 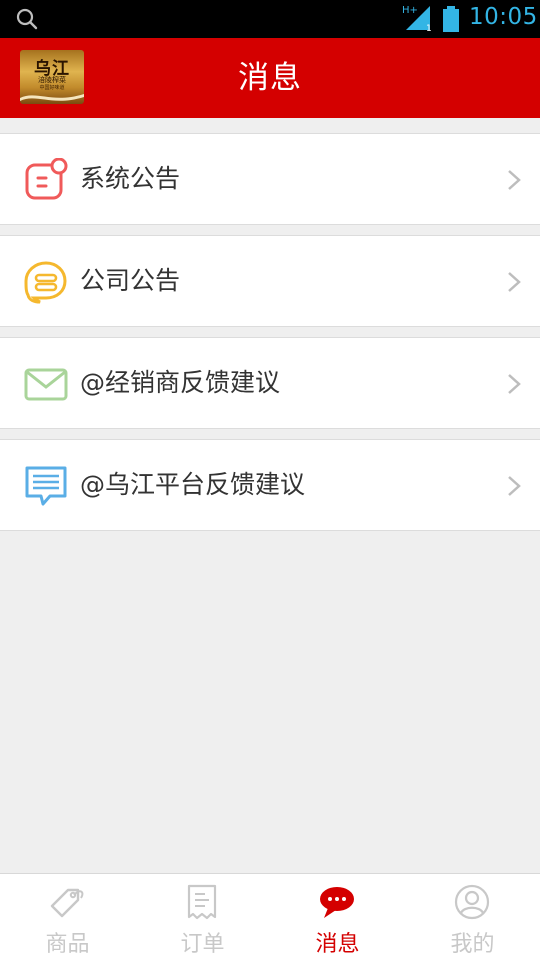 I want to click on chat-bubble-icon, so click(x=45, y=282).